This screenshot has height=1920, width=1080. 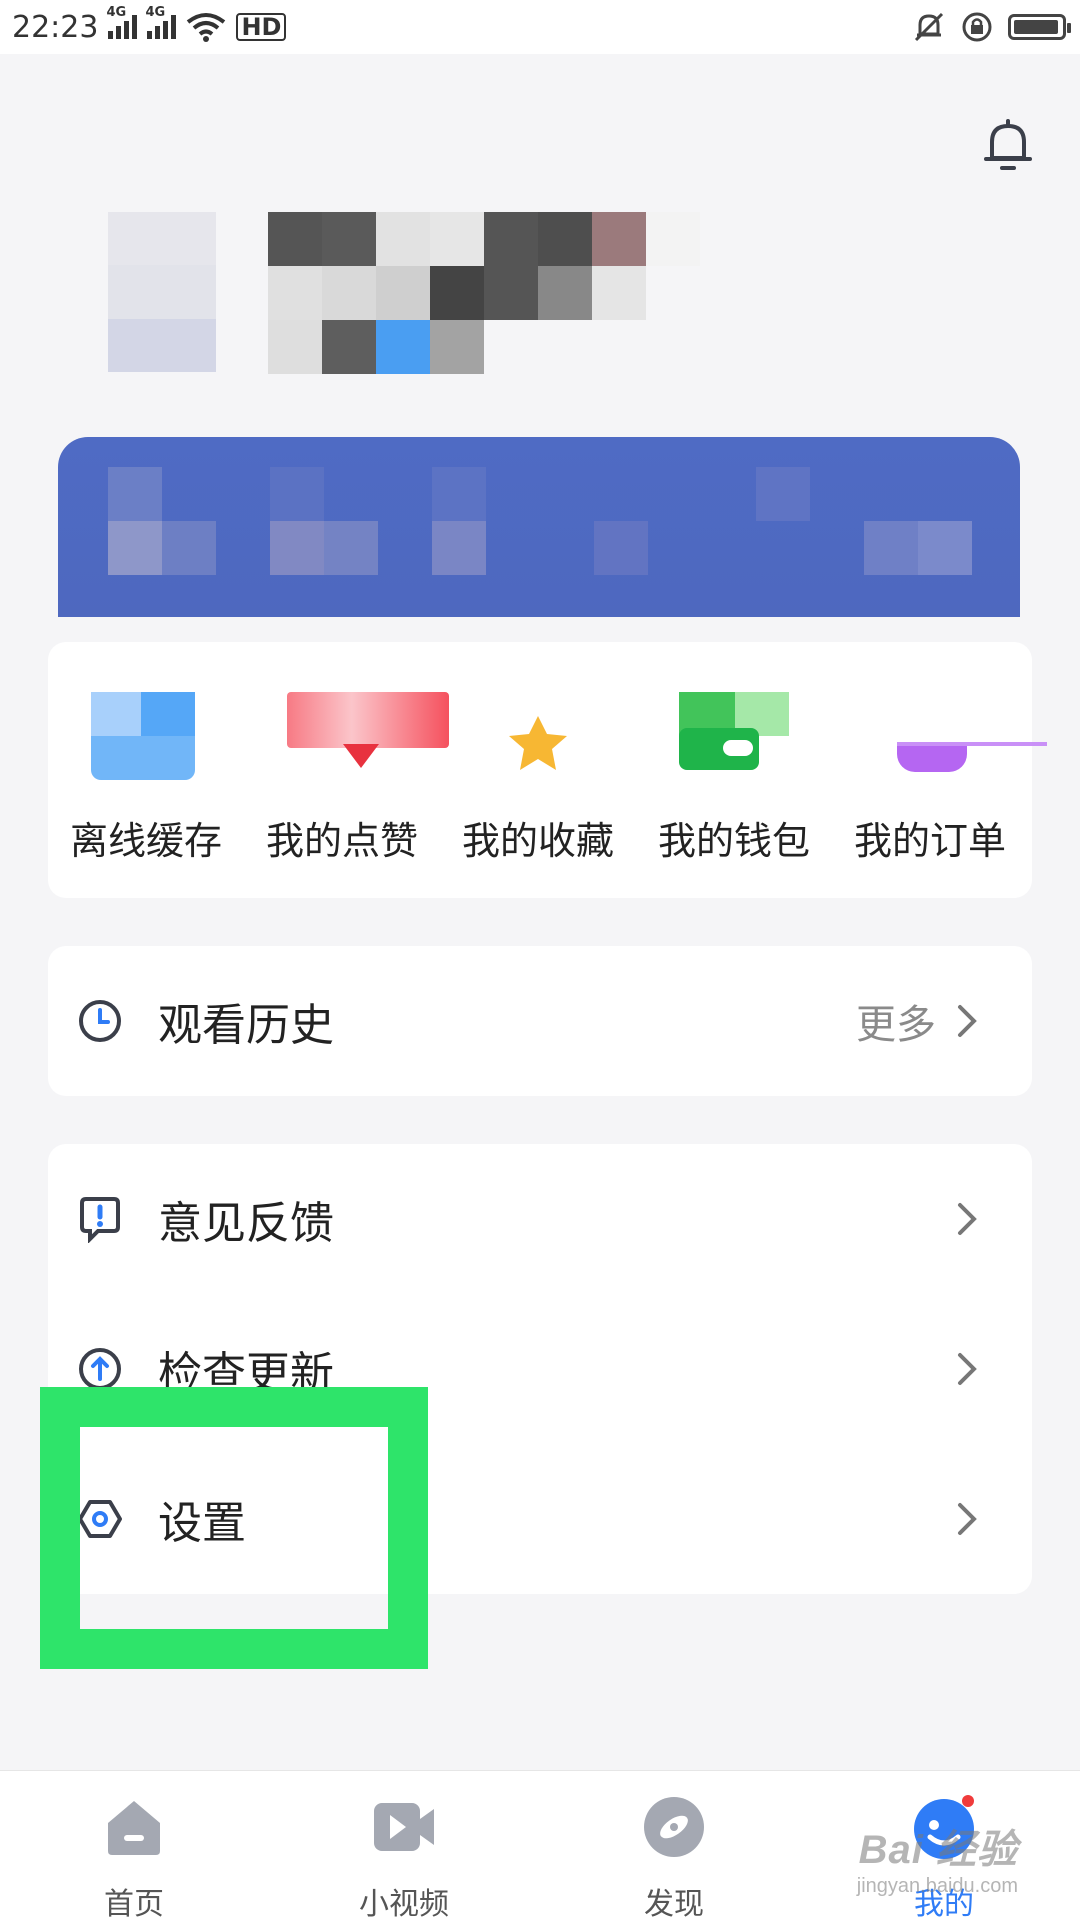 What do you see at coordinates (404, 1857) in the screenshot?
I see `nav-item-short-video: 小视频` at bounding box center [404, 1857].